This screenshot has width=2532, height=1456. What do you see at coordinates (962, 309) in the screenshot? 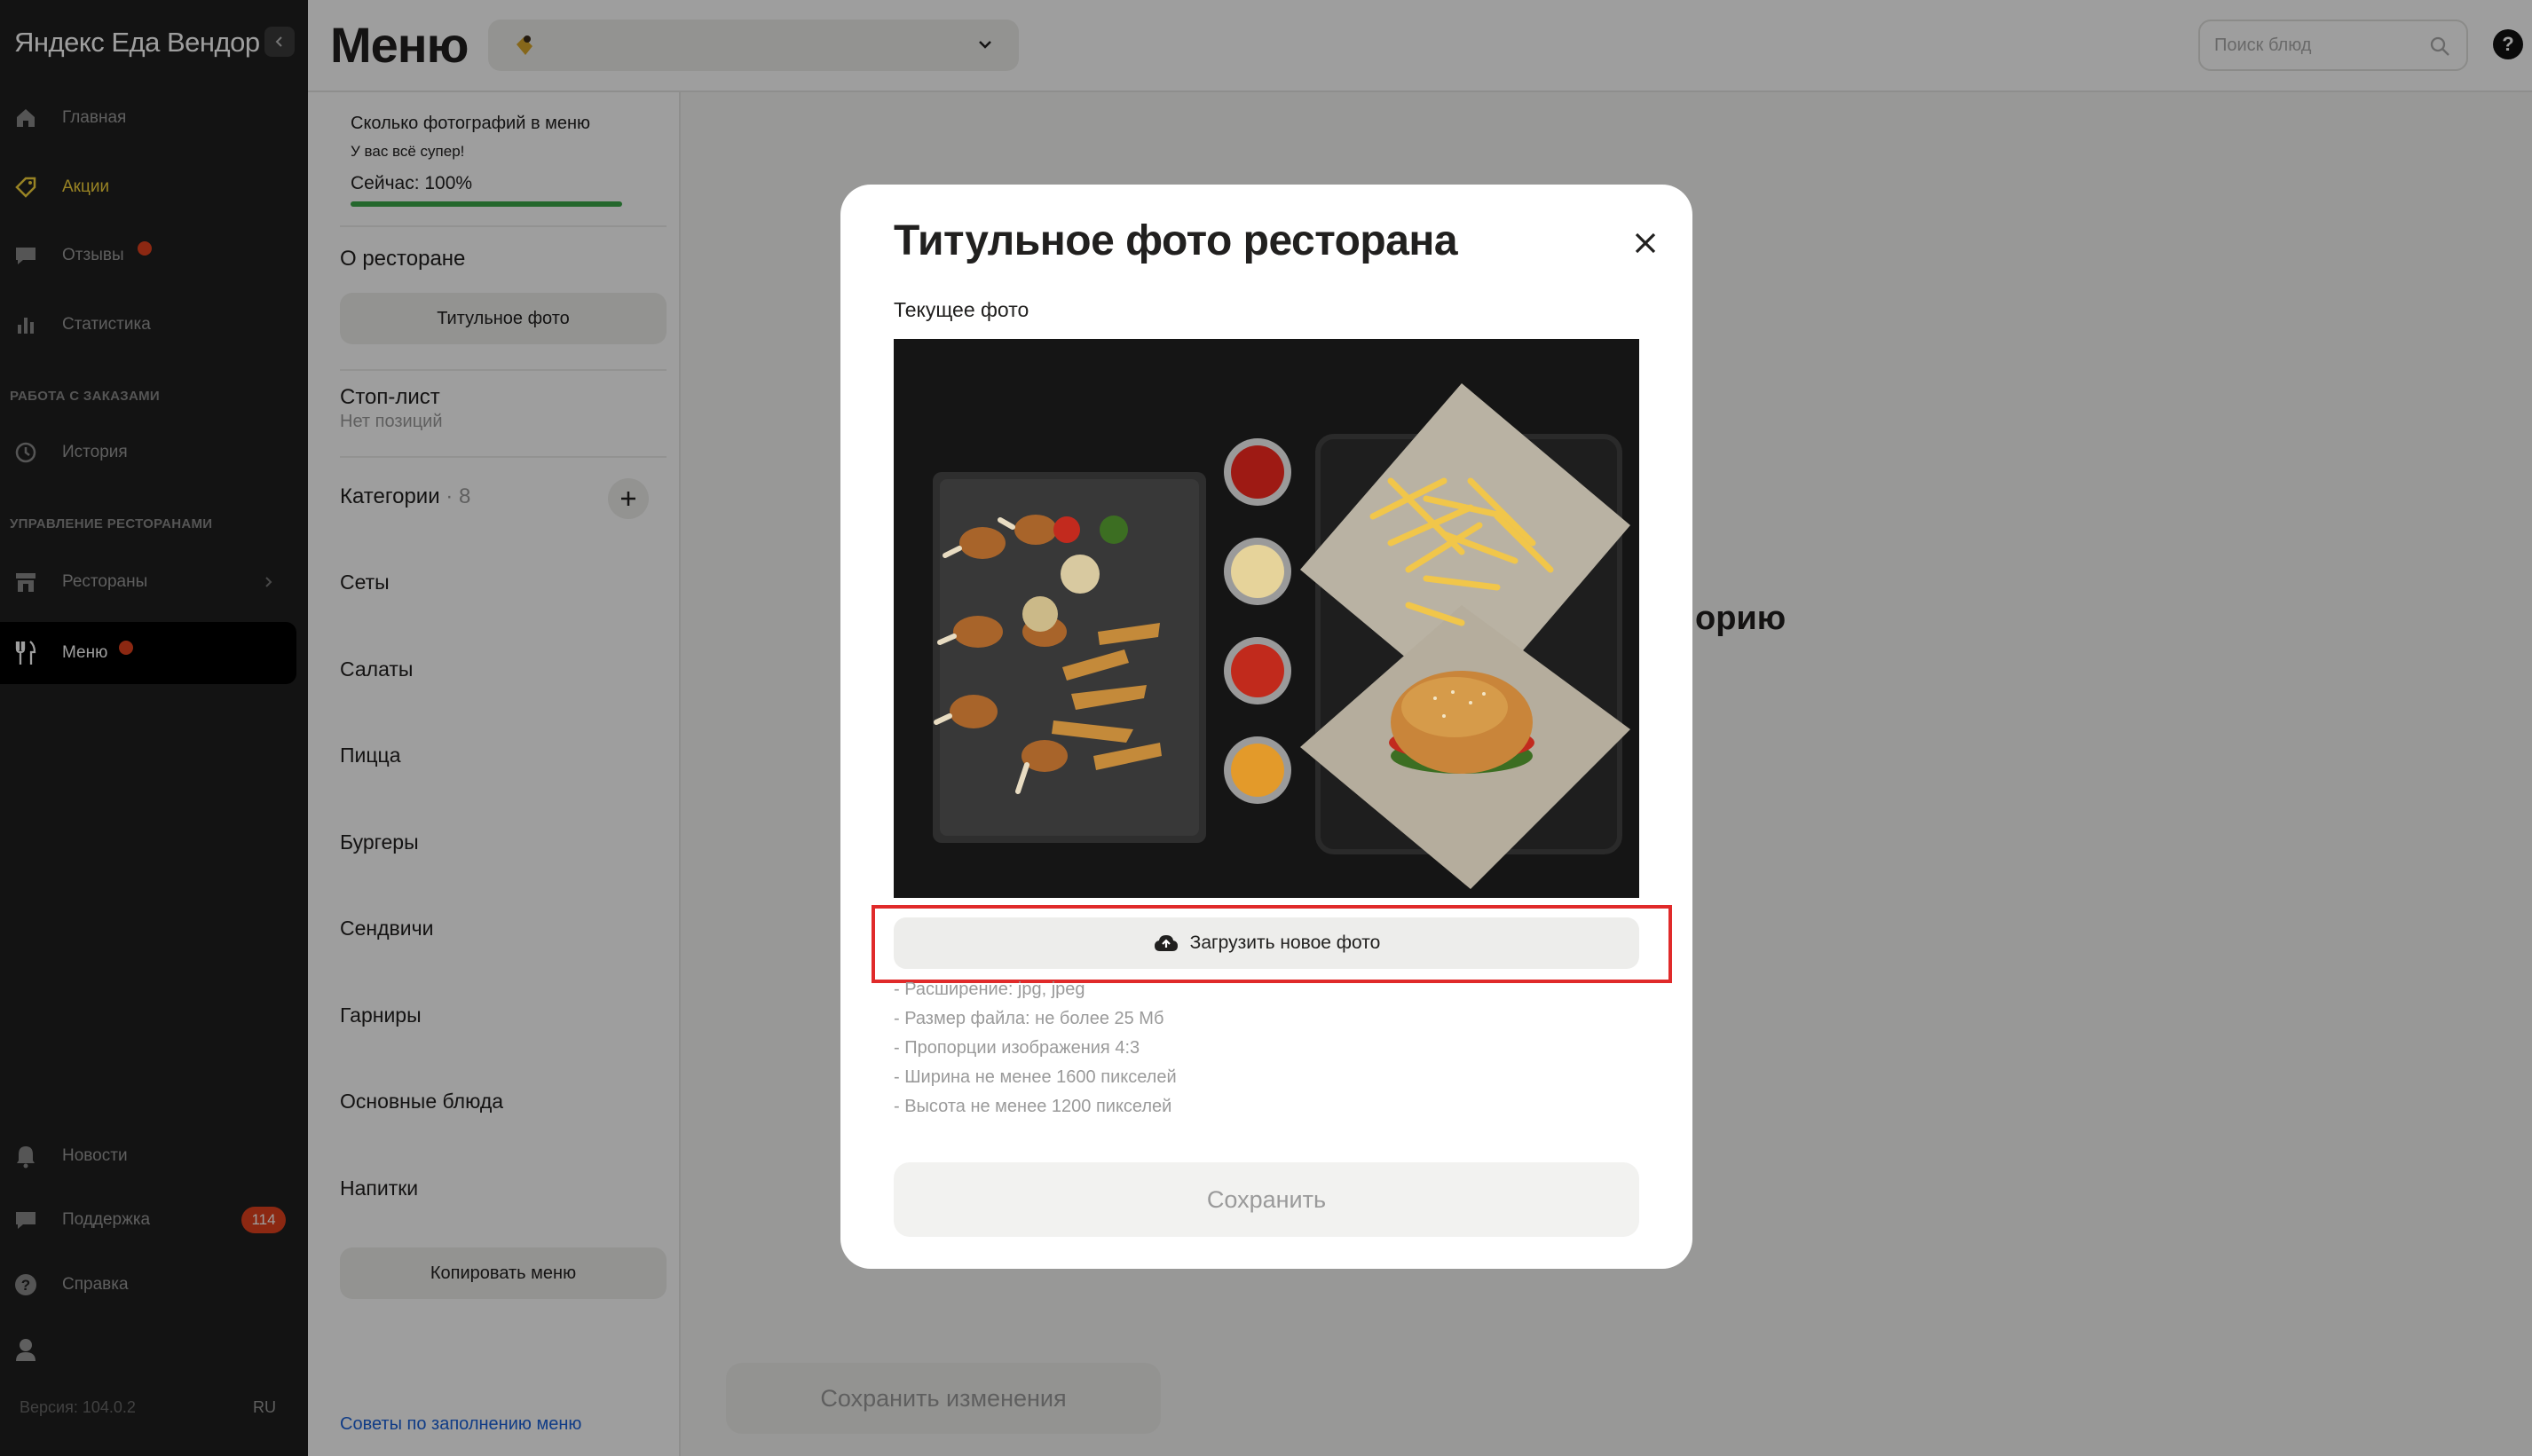
I see `current-photo-label: Текущее фото` at bounding box center [962, 309].